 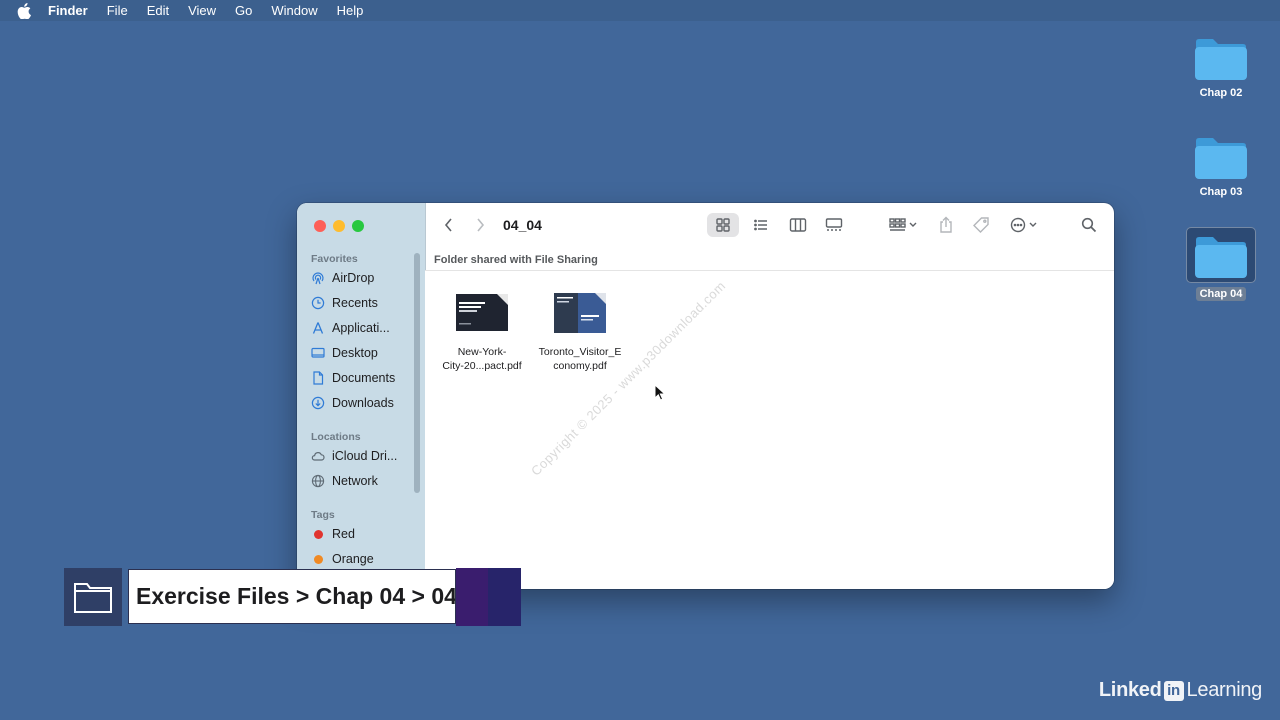 I want to click on gallery-view-button, so click(x=834, y=225).